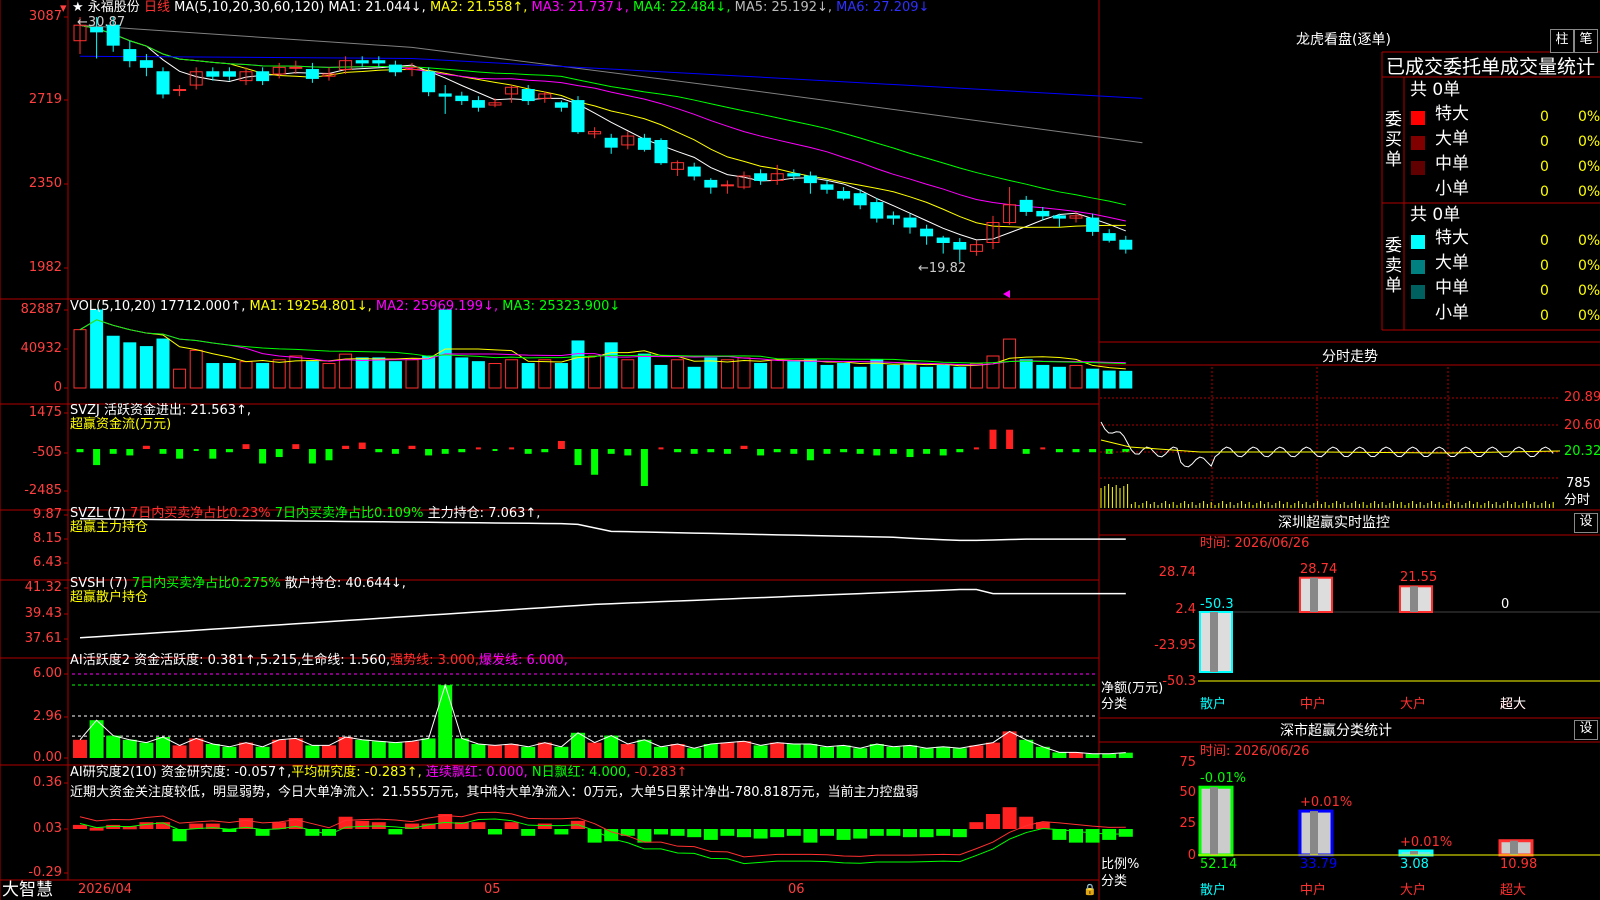 The image size is (1600, 900). I want to click on ss-bar-change: +0.01%, so click(1426, 842).